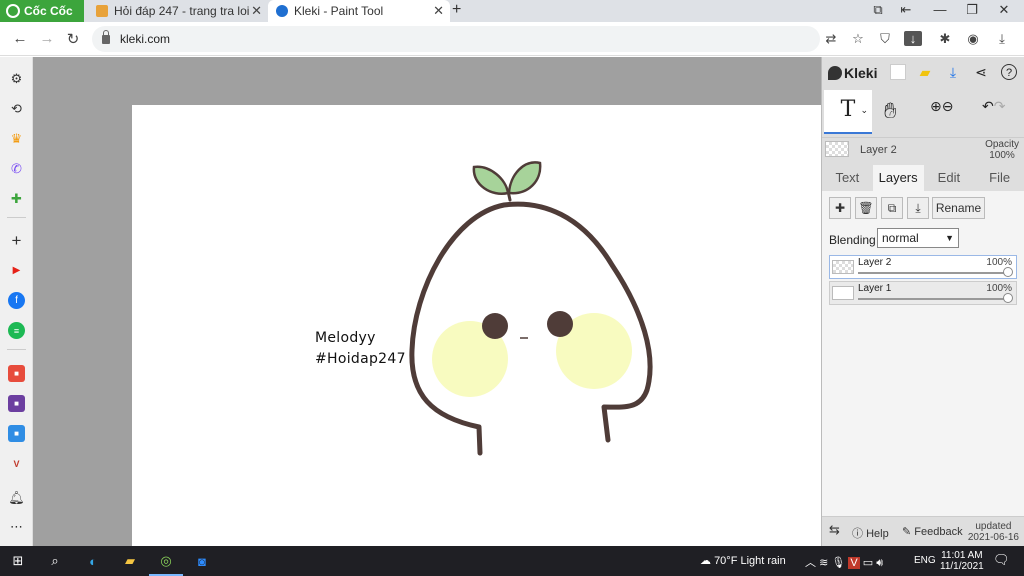  I want to click on anime-app-icon: ■, so click(16, 403).